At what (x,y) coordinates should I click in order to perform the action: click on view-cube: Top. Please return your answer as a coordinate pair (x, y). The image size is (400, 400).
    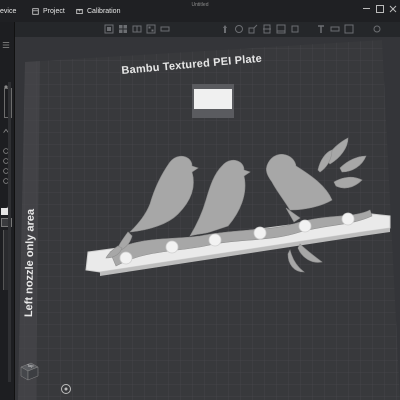
    Looking at the image, I should click on (29, 370).